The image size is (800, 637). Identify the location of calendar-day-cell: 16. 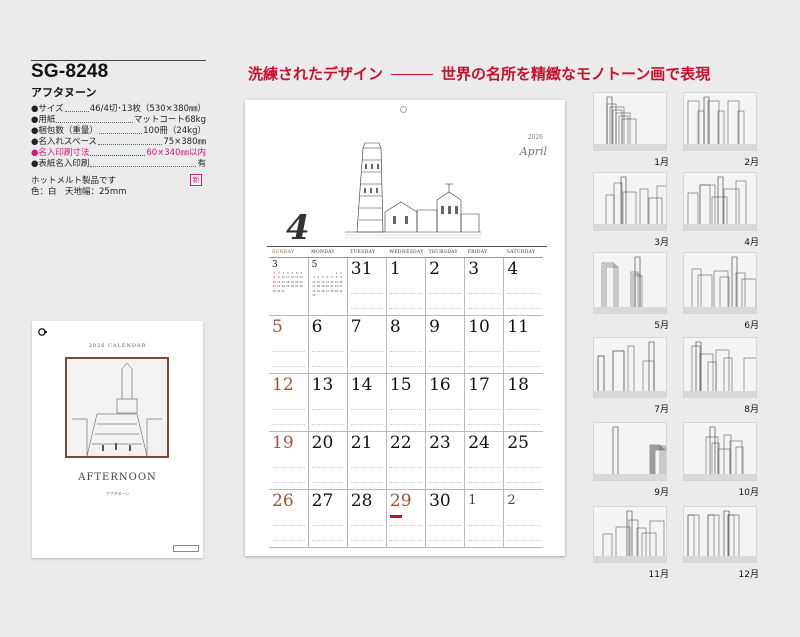
(445, 402).